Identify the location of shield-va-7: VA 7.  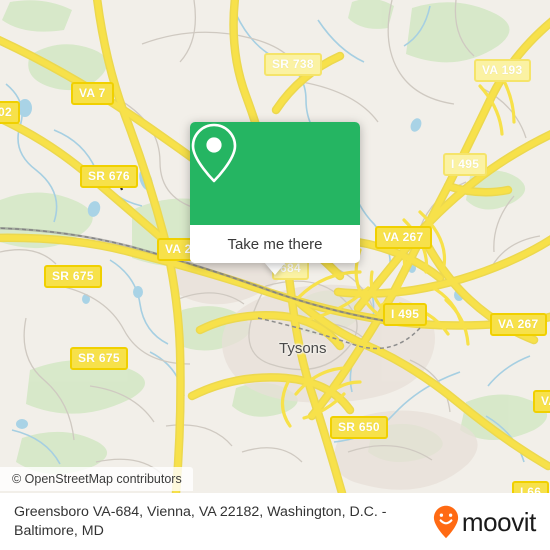
(92, 93).